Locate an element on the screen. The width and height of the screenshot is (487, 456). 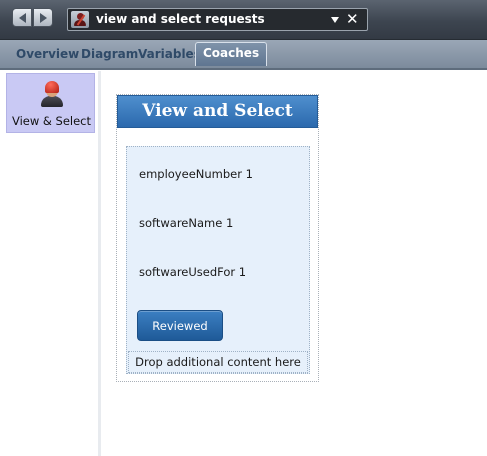
top-toolbar: view and select requests ✕ is located at coordinates (243, 20).